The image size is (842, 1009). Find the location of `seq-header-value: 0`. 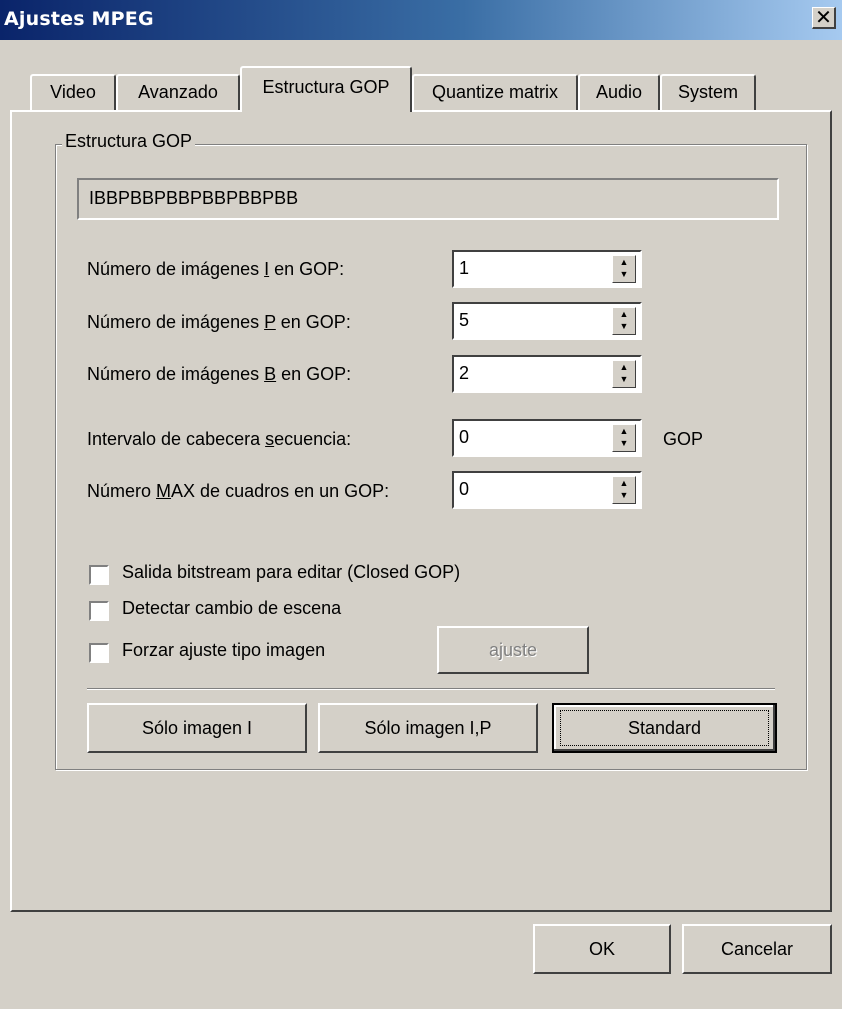

seq-header-value: 0 is located at coordinates (464, 437).